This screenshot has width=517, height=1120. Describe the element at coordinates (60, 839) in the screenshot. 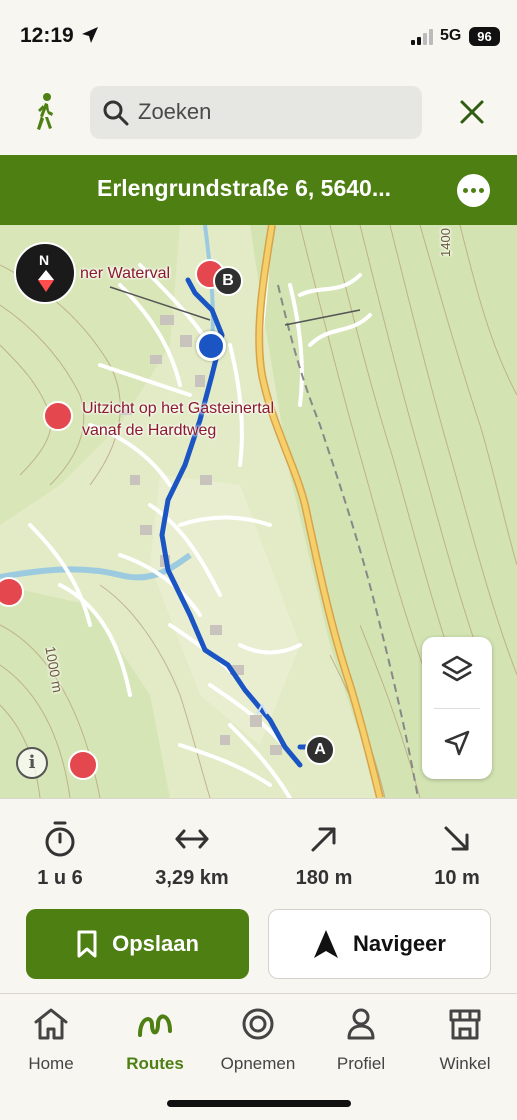

I see `stopwatch-icon` at that location.